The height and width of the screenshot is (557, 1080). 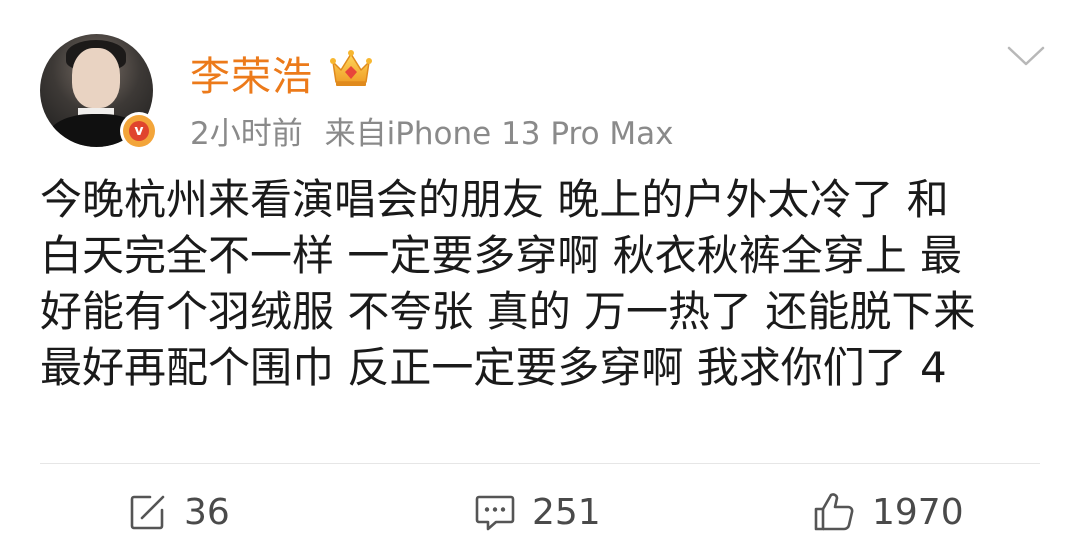 I want to click on post-meta: 2小时前 来自iPhone 13 Pro Max, so click(x=438, y=130).